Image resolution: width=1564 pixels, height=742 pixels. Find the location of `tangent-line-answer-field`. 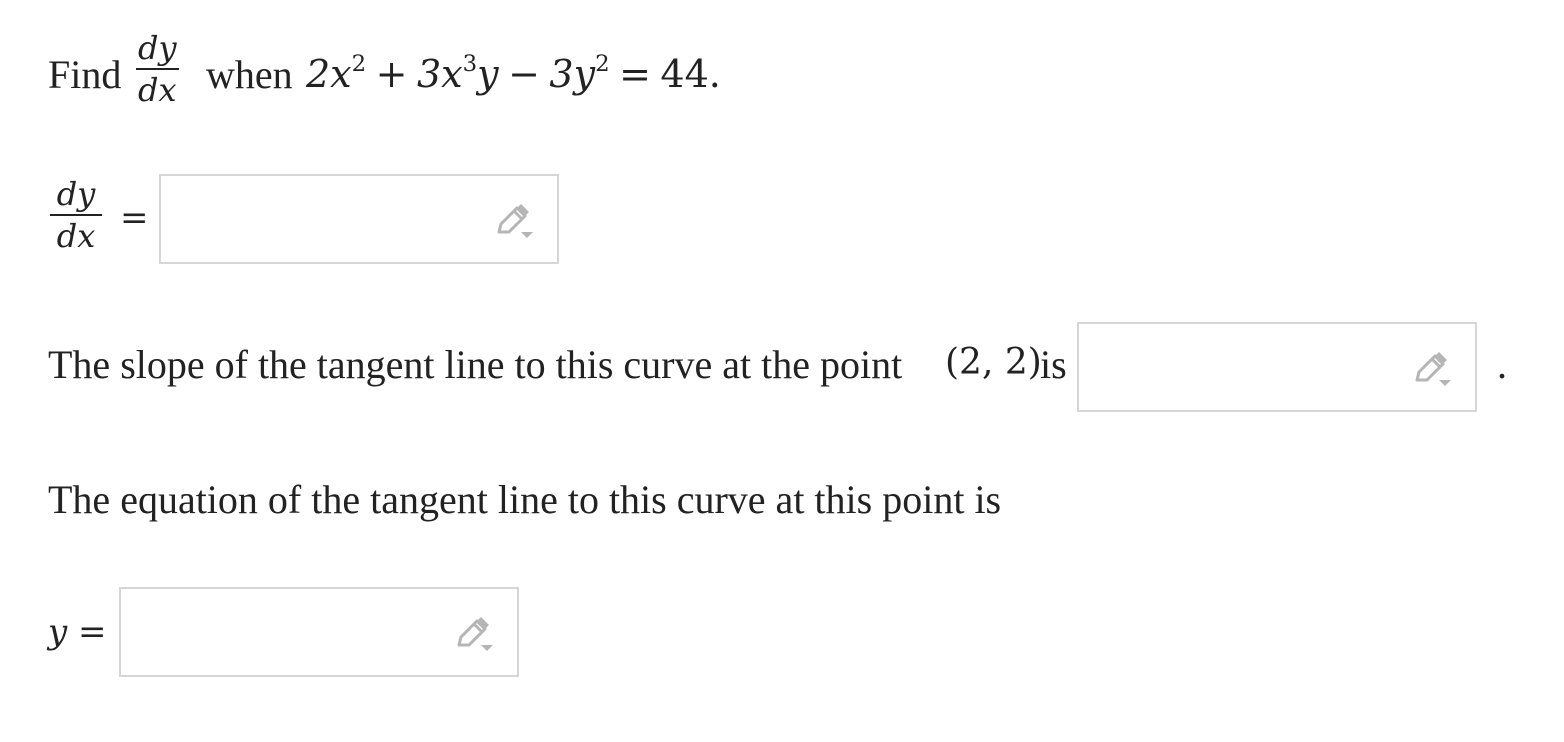

tangent-line-answer-field is located at coordinates (319, 632).